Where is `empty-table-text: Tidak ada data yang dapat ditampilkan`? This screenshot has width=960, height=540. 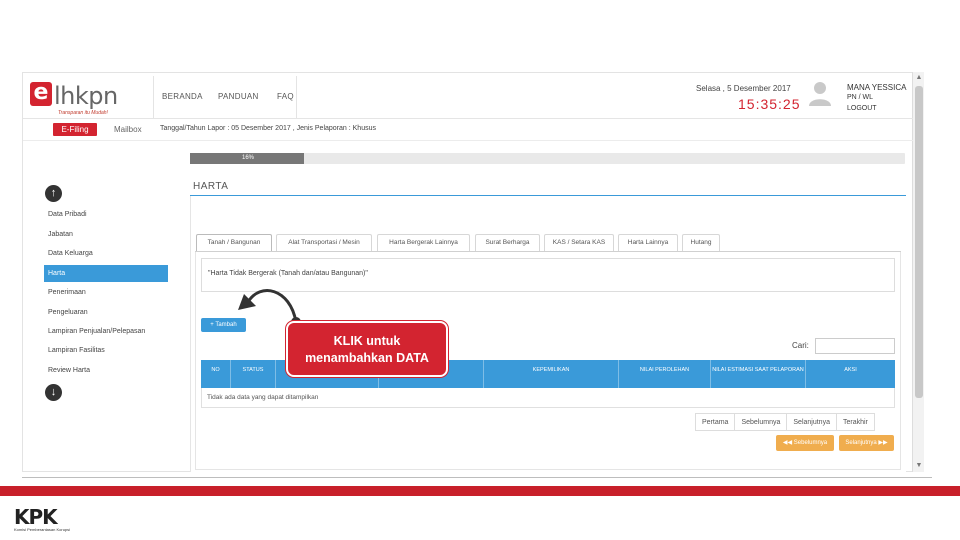 empty-table-text: Tidak ada data yang dapat ditampilkan is located at coordinates (263, 397).